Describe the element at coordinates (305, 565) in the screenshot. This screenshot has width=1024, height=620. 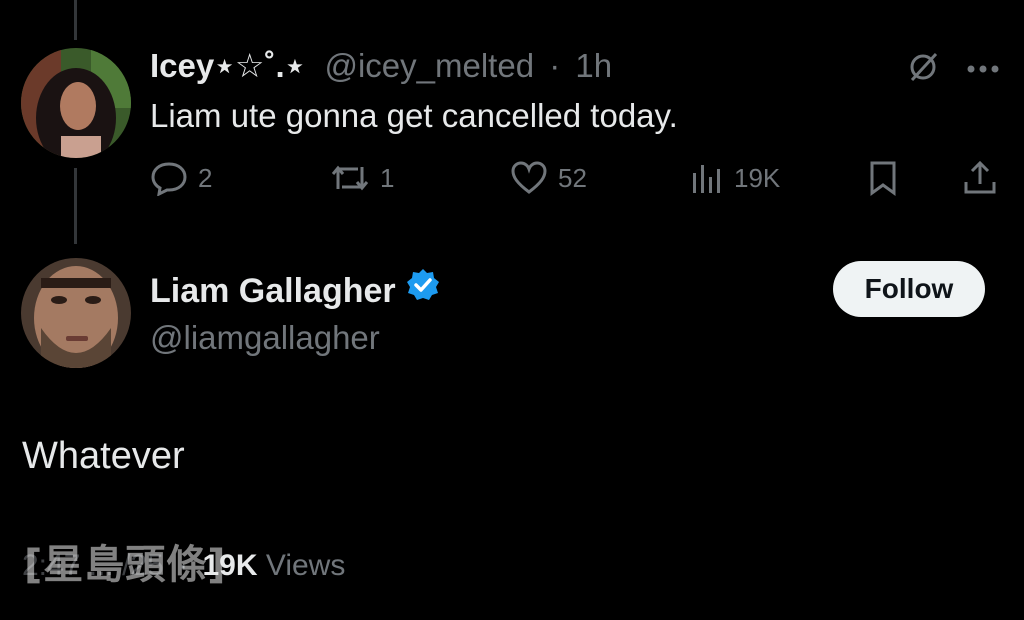
I see `tweet2-views-label: Views` at that location.